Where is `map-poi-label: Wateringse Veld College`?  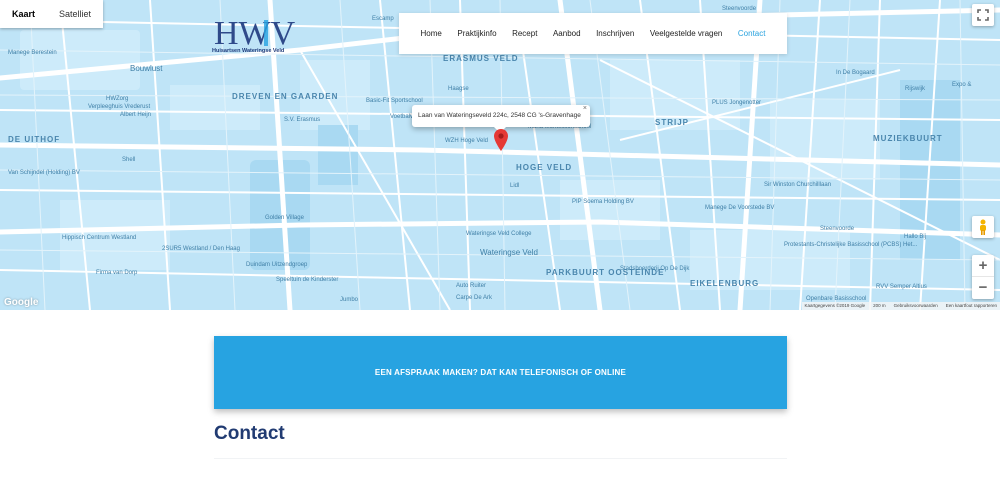
map-poi-label: Wateringse Veld College is located at coordinates (499, 234).